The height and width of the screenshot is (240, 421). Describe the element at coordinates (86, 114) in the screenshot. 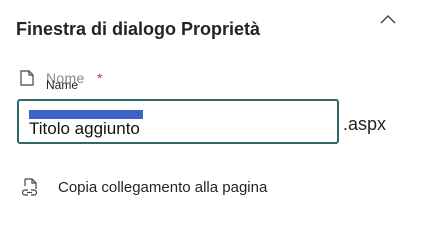

I see `text-selection-highlight` at that location.